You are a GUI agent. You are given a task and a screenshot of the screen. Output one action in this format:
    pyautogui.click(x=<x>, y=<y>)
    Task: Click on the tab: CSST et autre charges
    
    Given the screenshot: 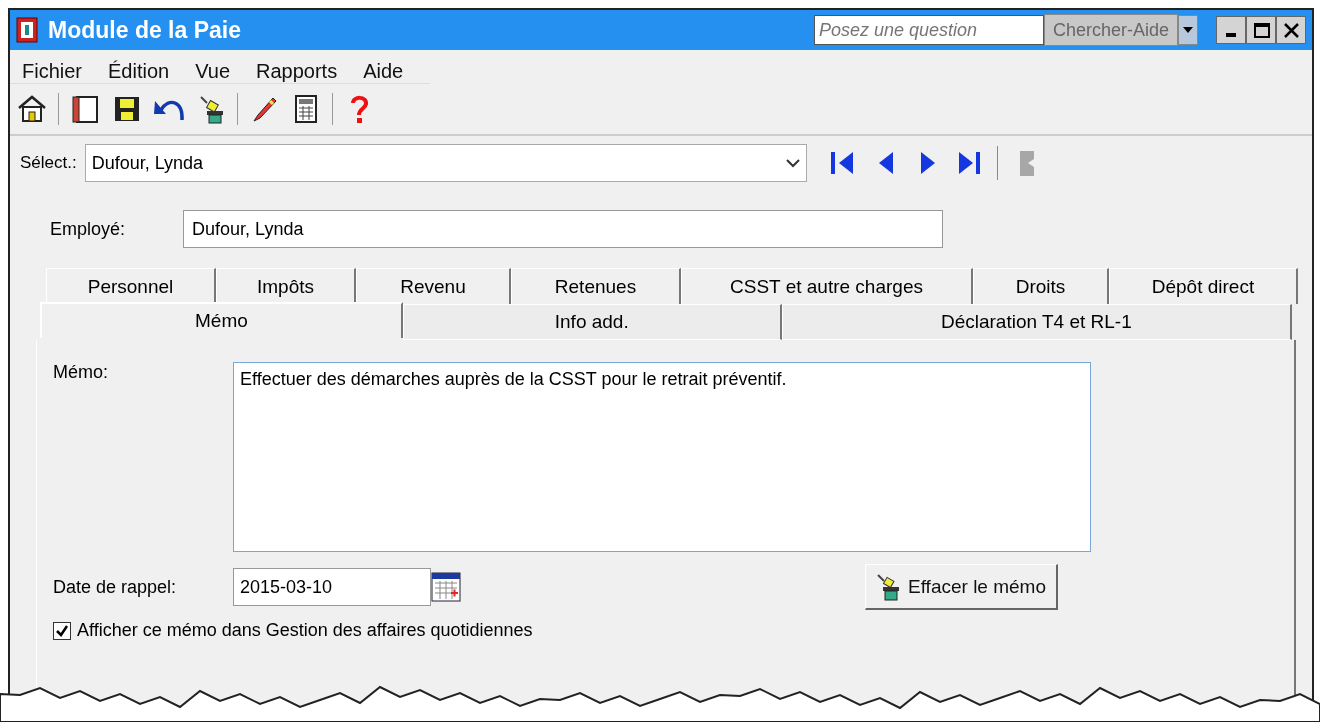 What is the action you would take?
    pyautogui.click(x=827, y=286)
    